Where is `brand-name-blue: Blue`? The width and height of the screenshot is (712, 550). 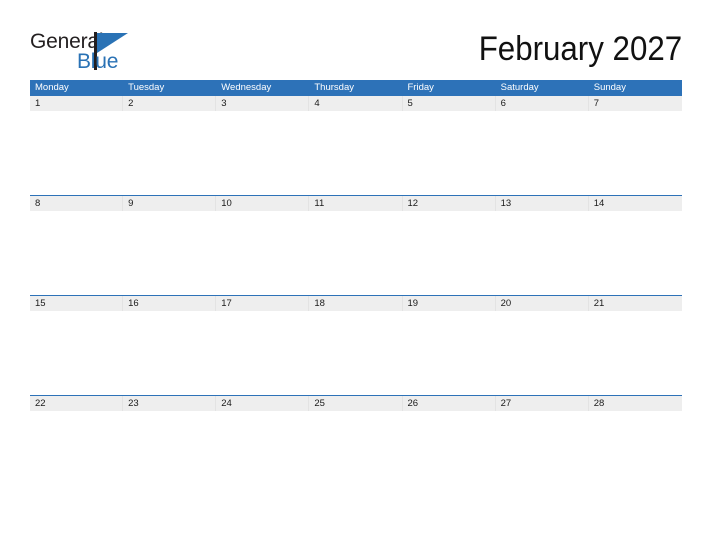 brand-name-blue: Blue is located at coordinates (98, 61).